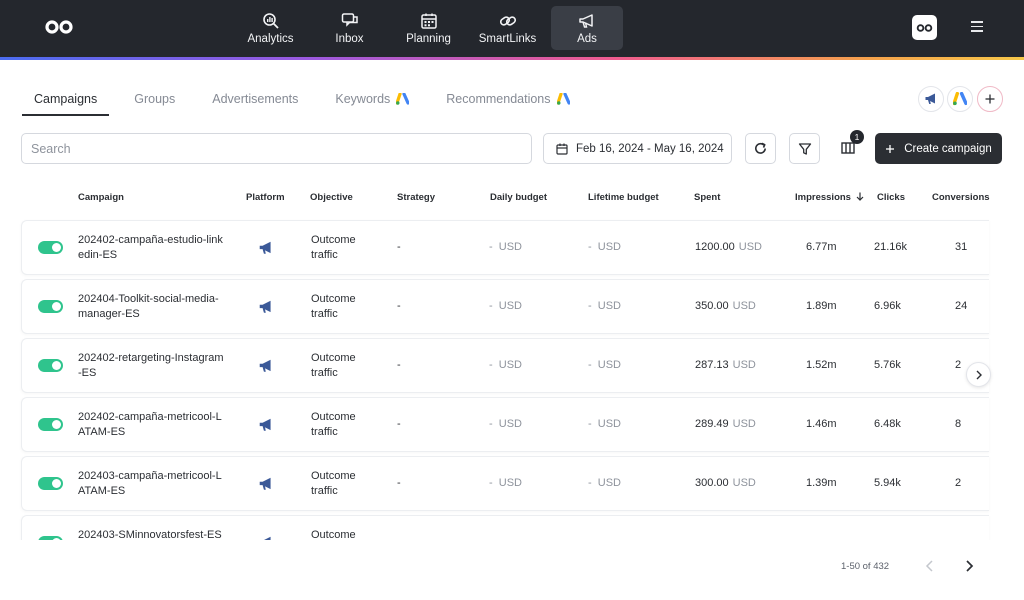  What do you see at coordinates (265, 197) in the screenshot?
I see `header-platform: Platform` at bounding box center [265, 197].